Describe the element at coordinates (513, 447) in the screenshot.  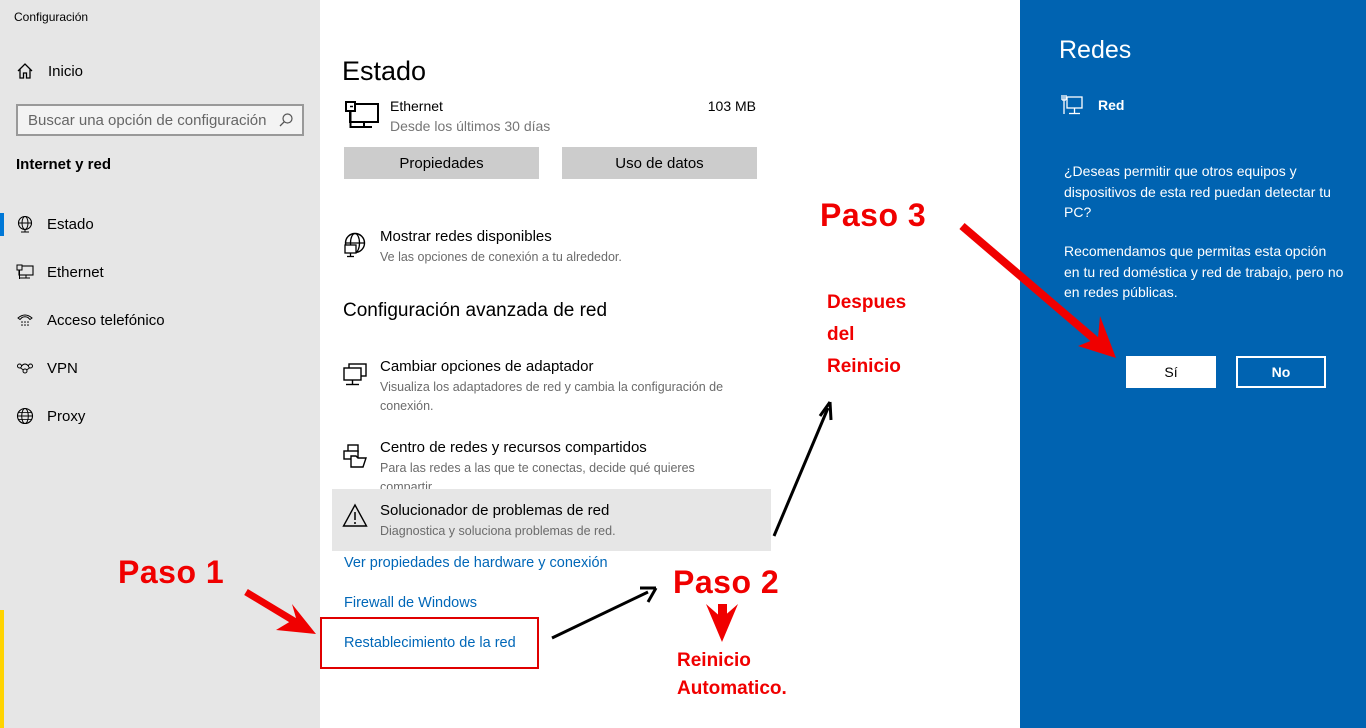
I see `option-title: Centro de redes y recursos compartidos` at that location.